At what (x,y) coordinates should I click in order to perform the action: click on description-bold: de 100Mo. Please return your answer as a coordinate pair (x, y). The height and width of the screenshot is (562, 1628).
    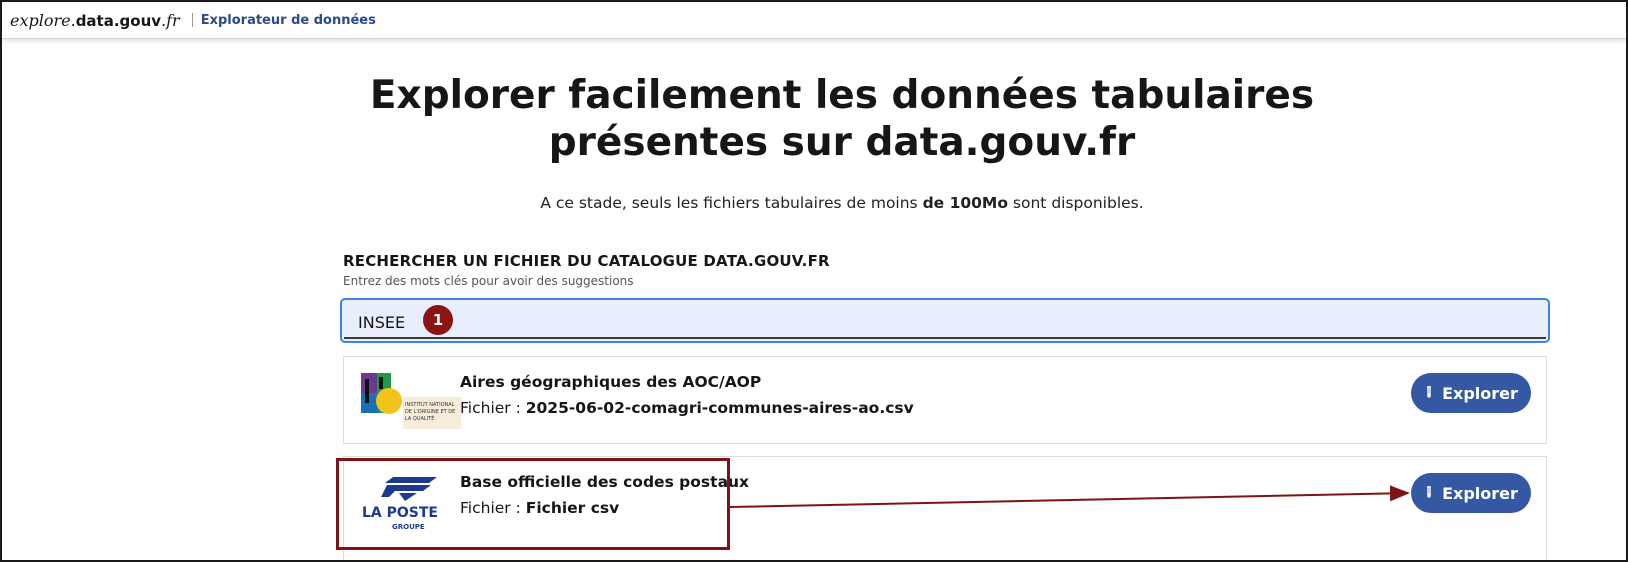
    Looking at the image, I should click on (965, 203).